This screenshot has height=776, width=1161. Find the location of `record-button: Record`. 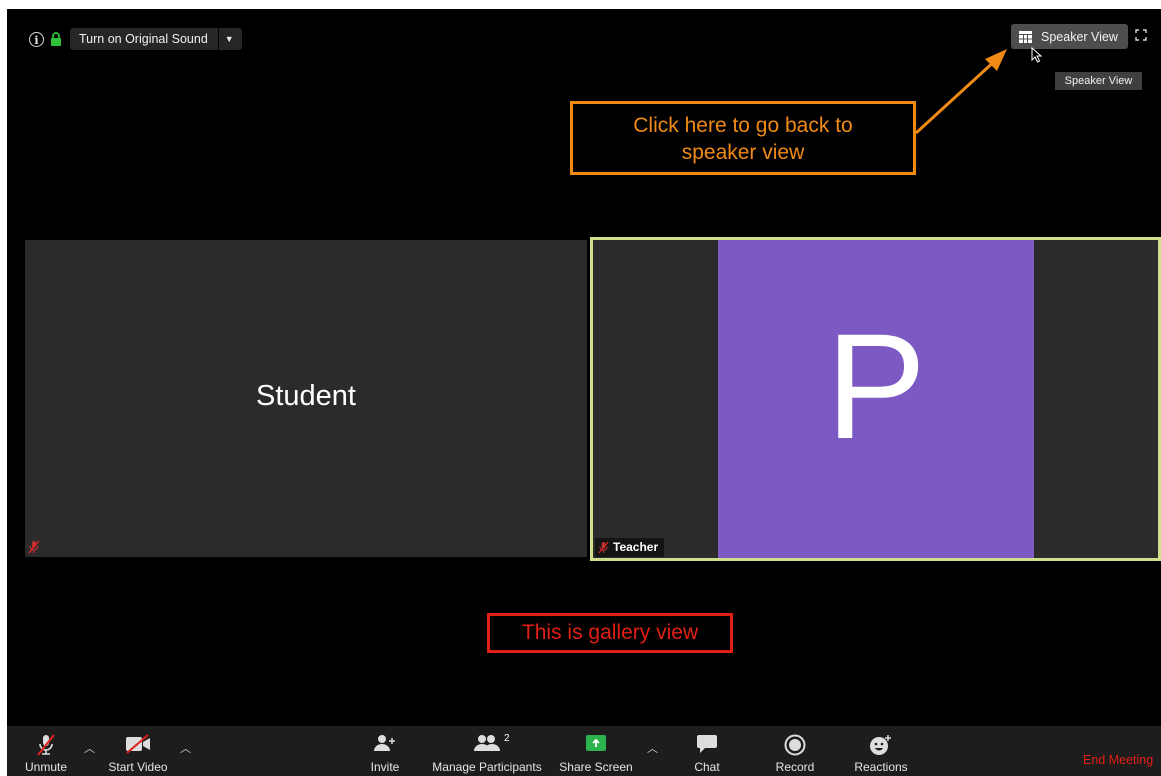

record-button: Record is located at coordinates (795, 751).